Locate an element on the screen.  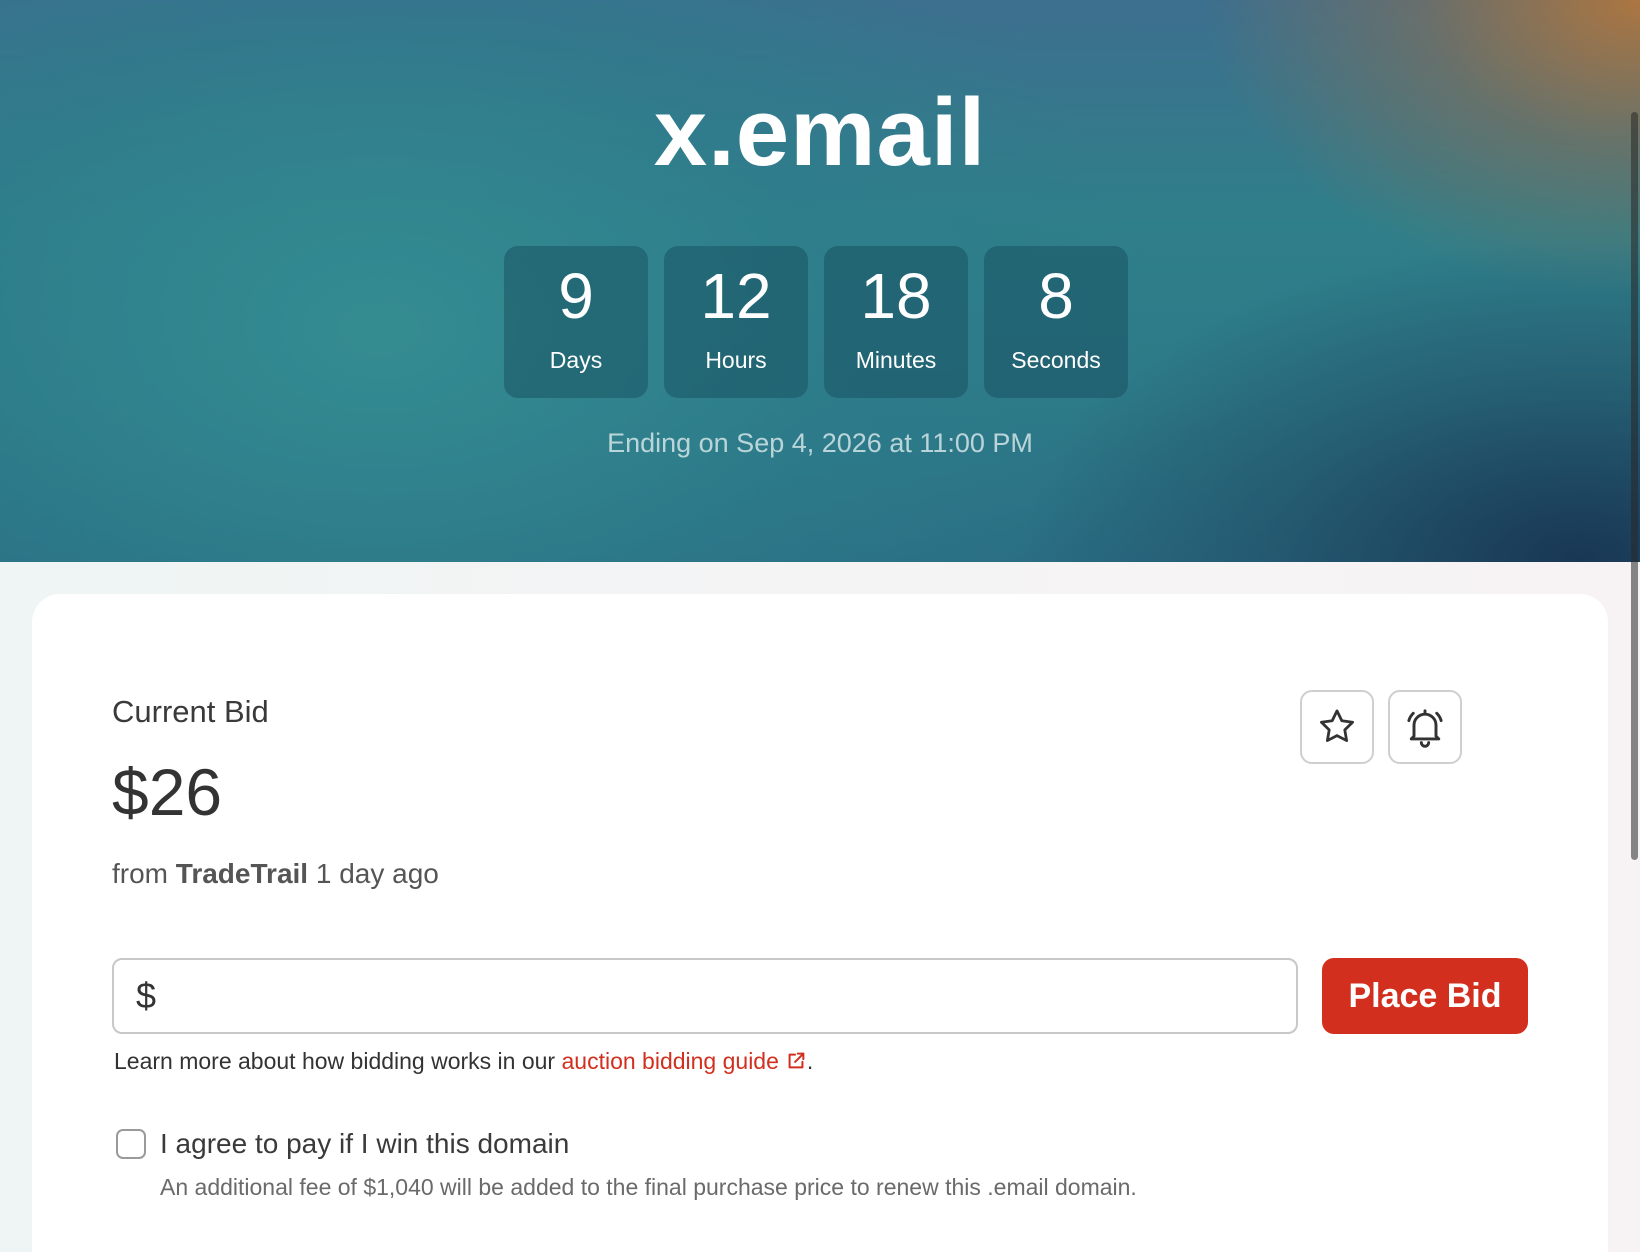
countdown-value: 9 is located at coordinates (576, 296).